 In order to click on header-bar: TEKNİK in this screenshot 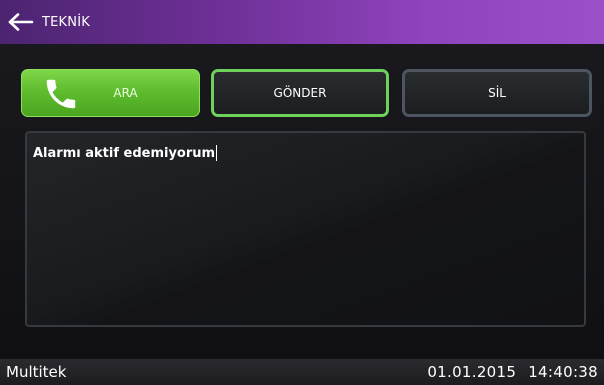, I will do `click(302, 22)`.